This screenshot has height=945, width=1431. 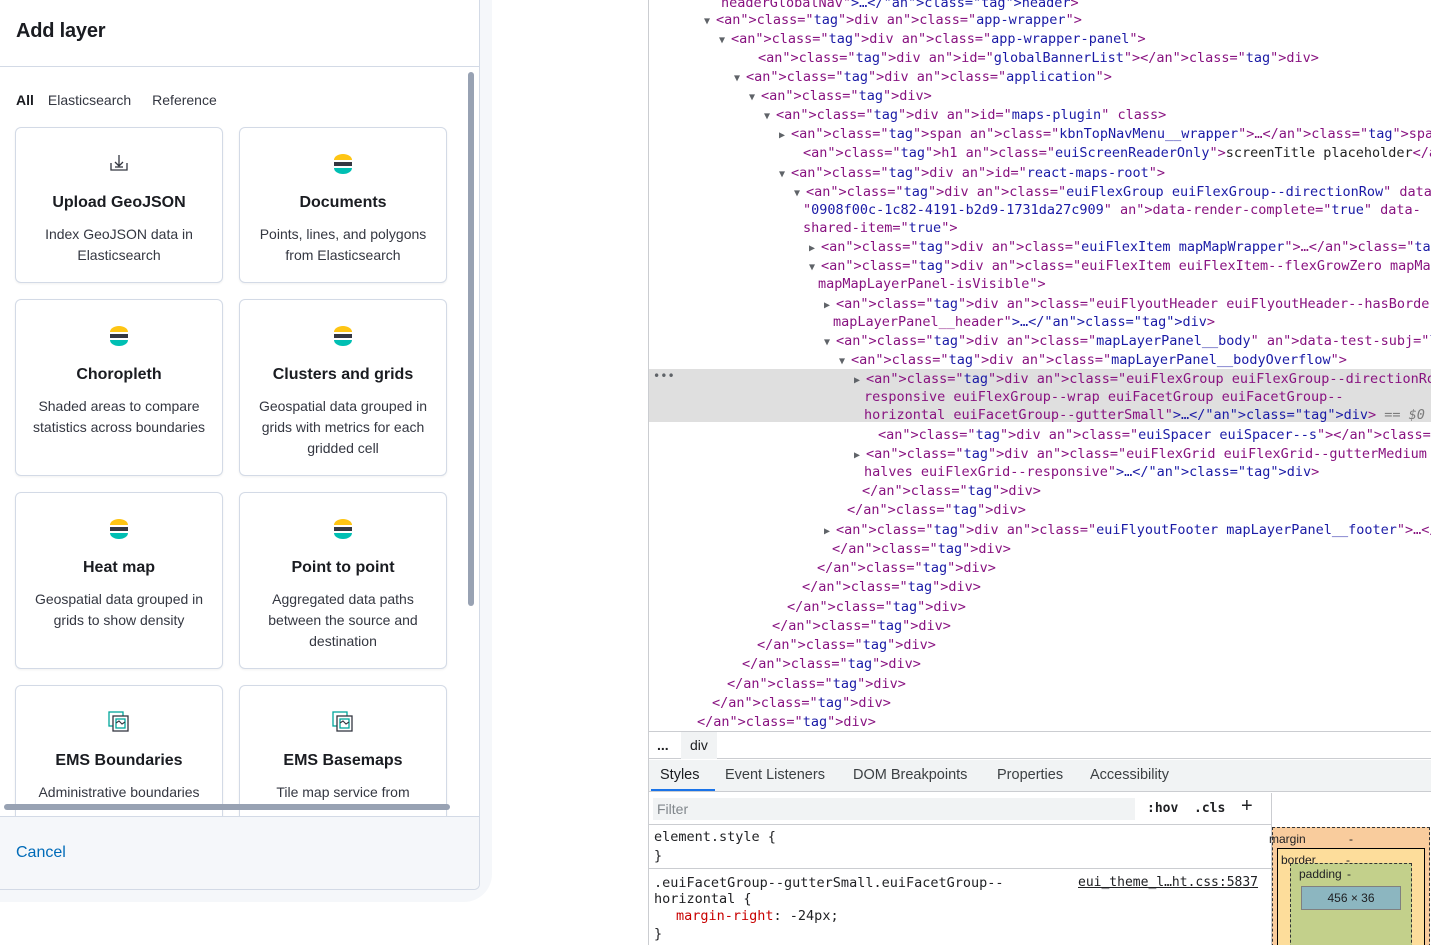 I want to click on card-ems-boundaries: EMS Boundaries Administrative boundaries, so click(x=119, y=750).